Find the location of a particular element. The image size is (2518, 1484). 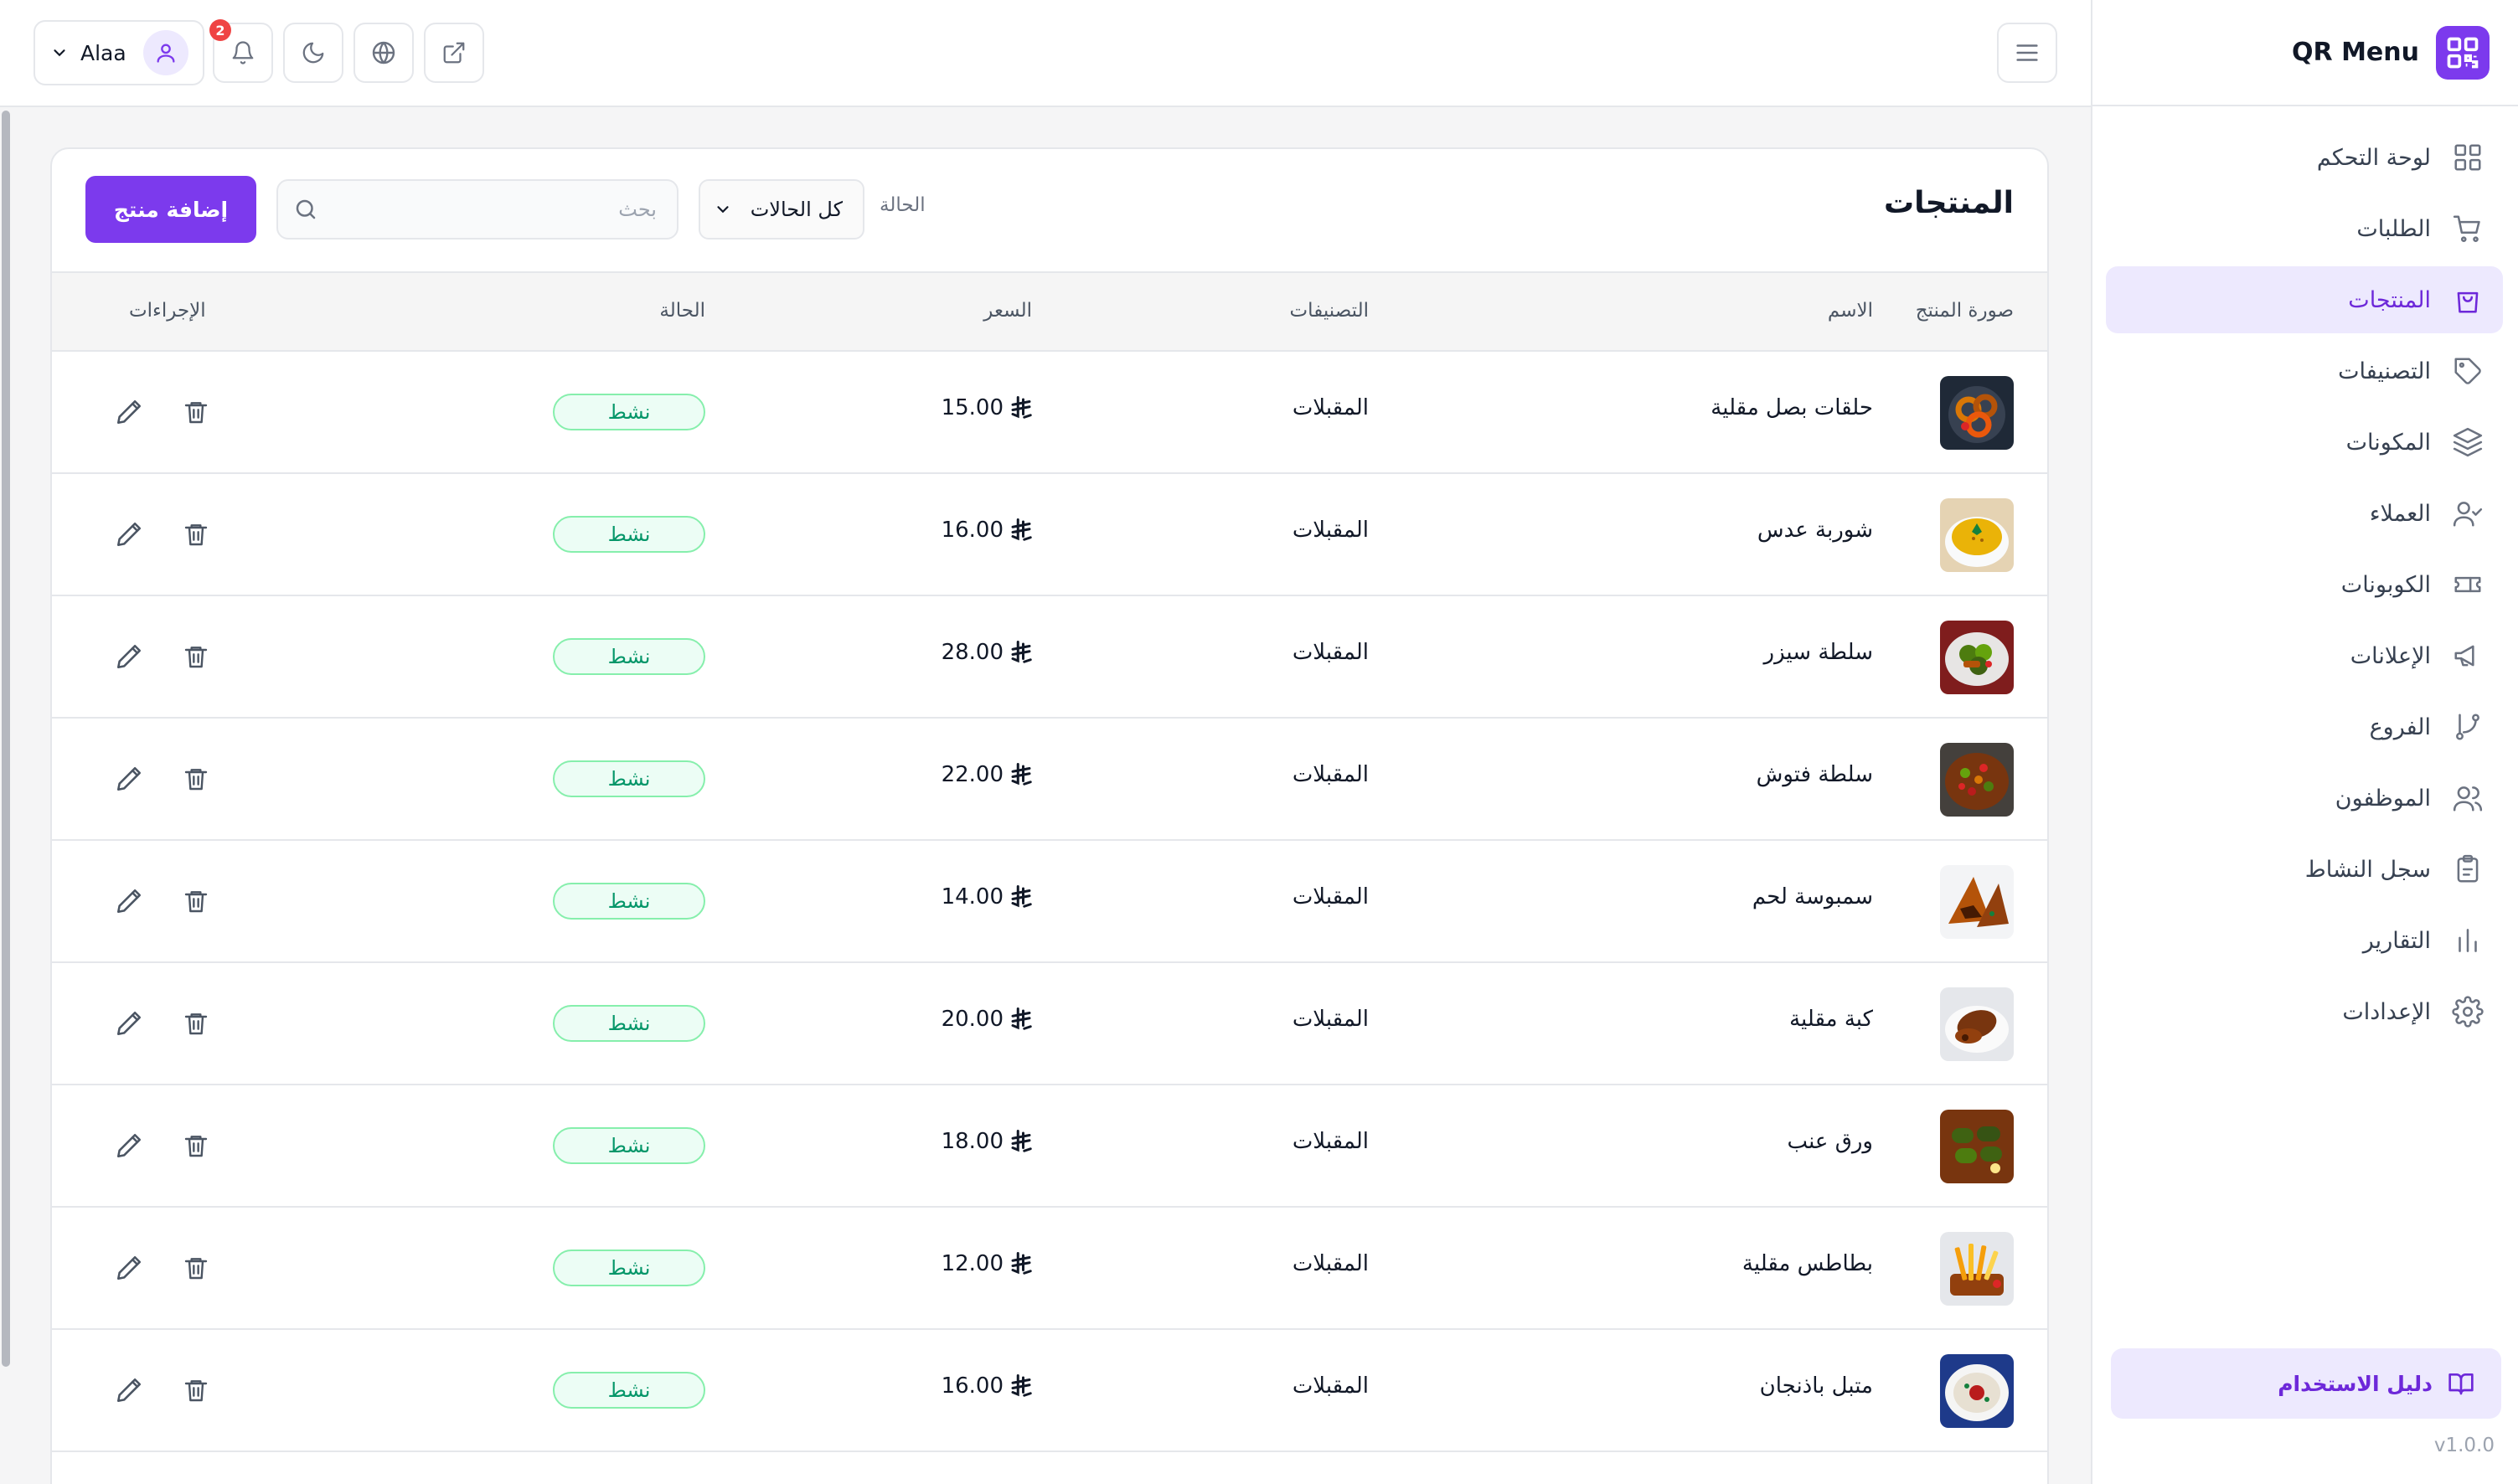

sidebar-item-users: الموظفون is located at coordinates (2304, 798).